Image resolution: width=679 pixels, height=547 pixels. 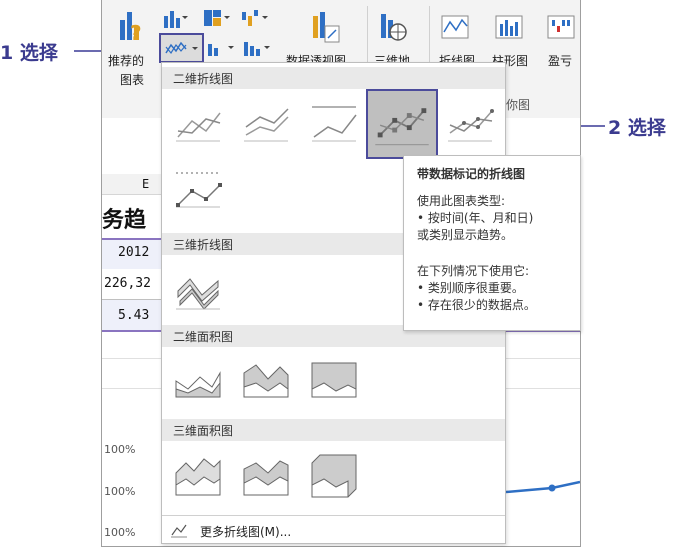 I want to click on column-header-e: E, so click(x=145, y=184).